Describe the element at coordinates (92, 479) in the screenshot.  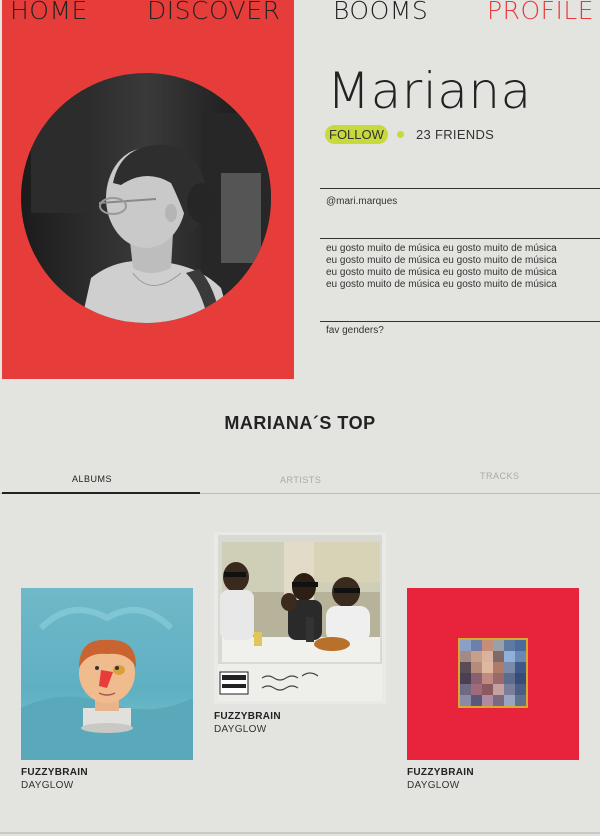
I see `tab-albums: ALBUMS` at that location.